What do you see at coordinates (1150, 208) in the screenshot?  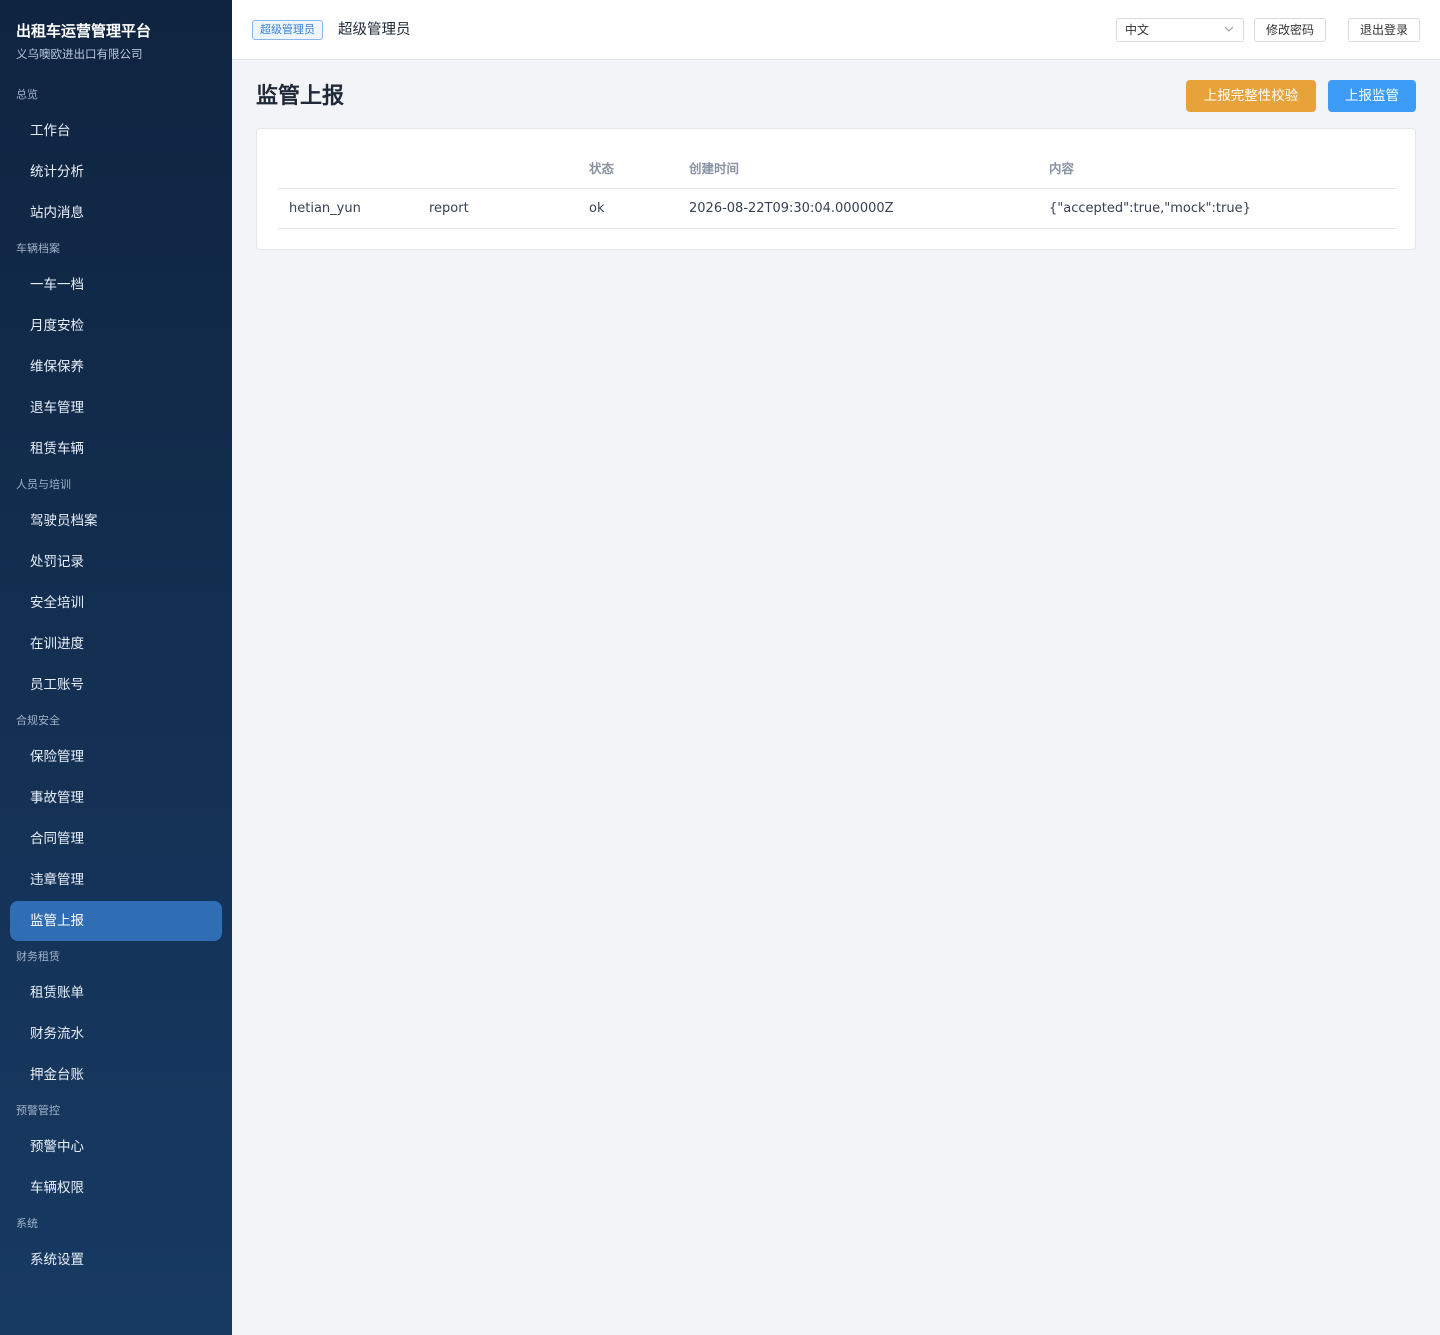 I see `cell-content: {"accepted":true,"mock":true}` at bounding box center [1150, 208].